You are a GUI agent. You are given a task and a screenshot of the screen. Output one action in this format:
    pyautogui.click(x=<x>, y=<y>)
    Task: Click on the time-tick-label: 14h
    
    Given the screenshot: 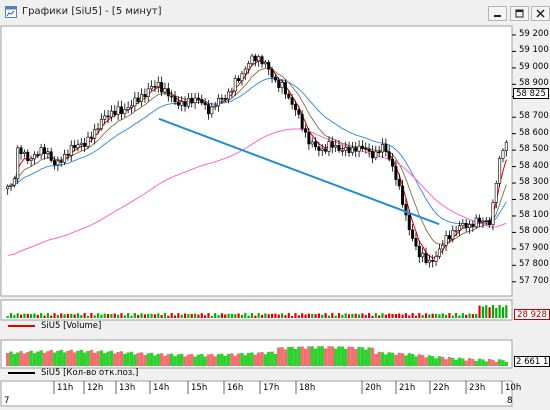 What is the action you would take?
    pyautogui.click(x=161, y=388)
    